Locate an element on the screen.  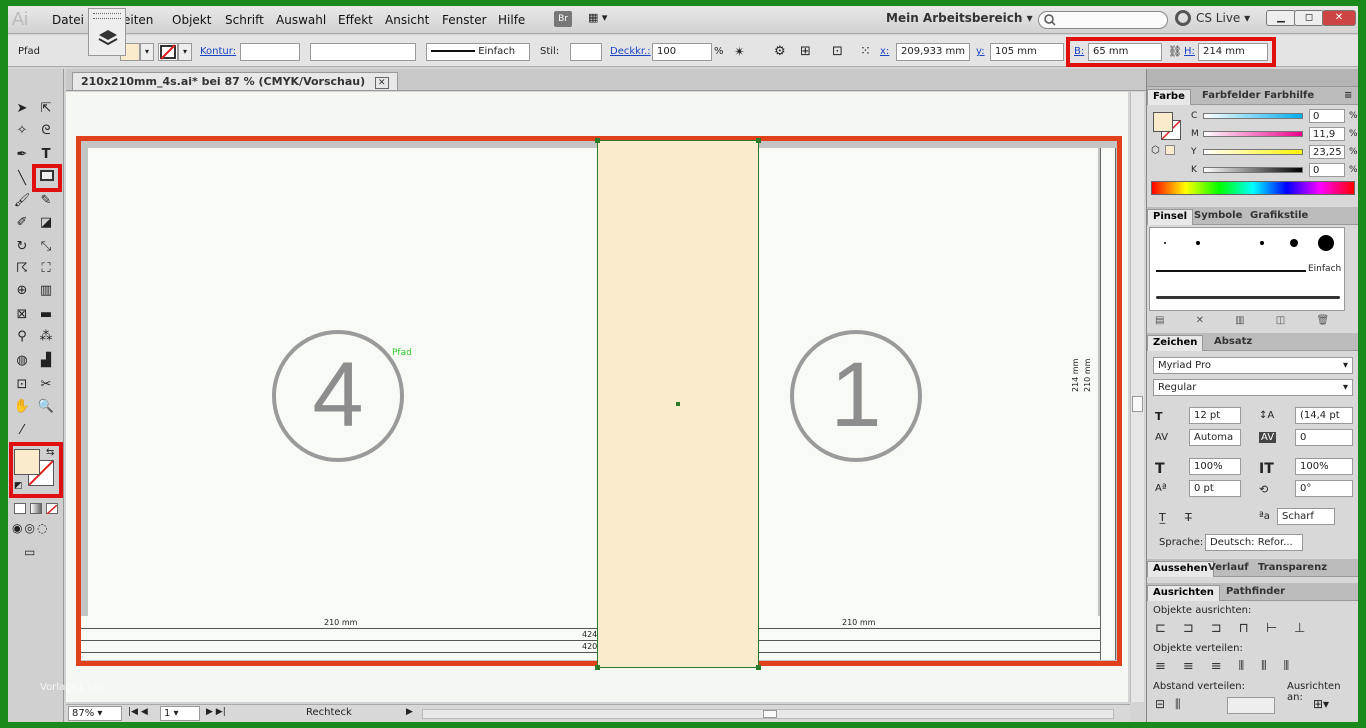
strikethrough-icon: T̶ is located at coordinates (1188, 517).